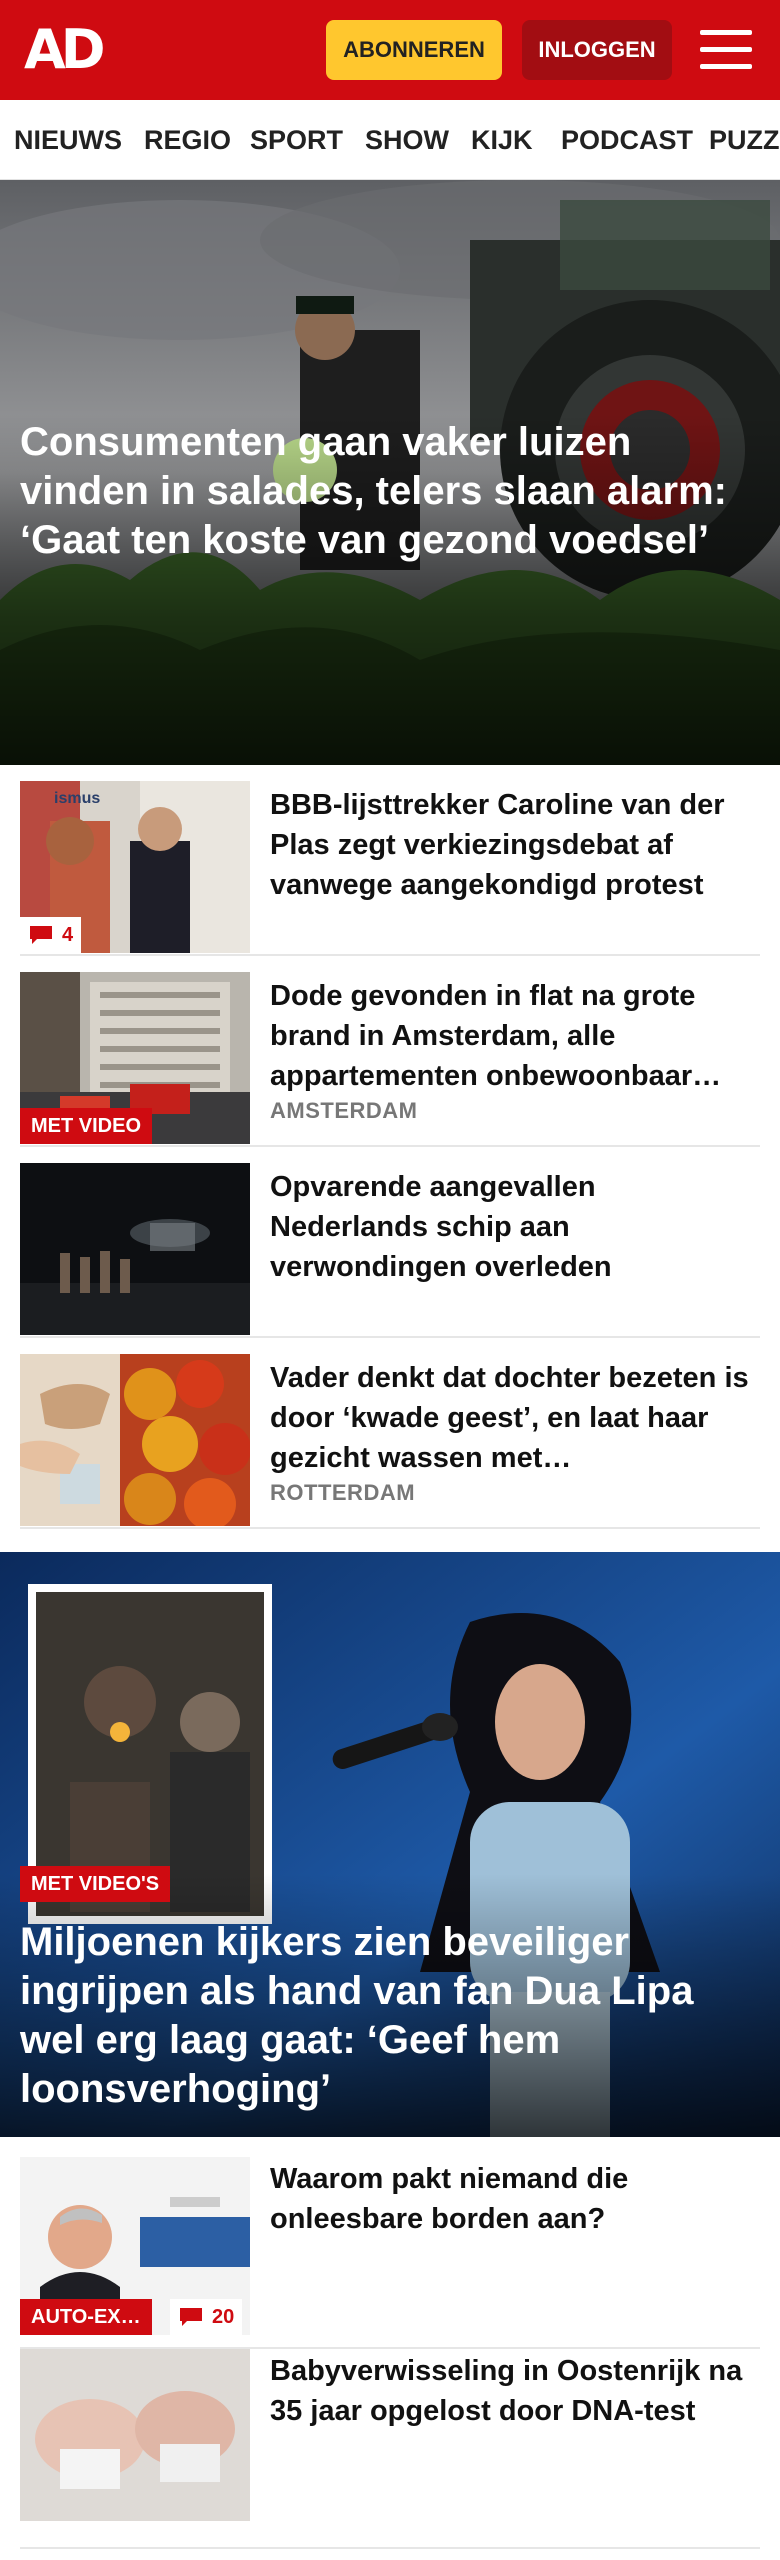 This screenshot has width=780, height=2560. Describe the element at coordinates (70, 50) in the screenshot. I see `ad-logo: AD` at that location.